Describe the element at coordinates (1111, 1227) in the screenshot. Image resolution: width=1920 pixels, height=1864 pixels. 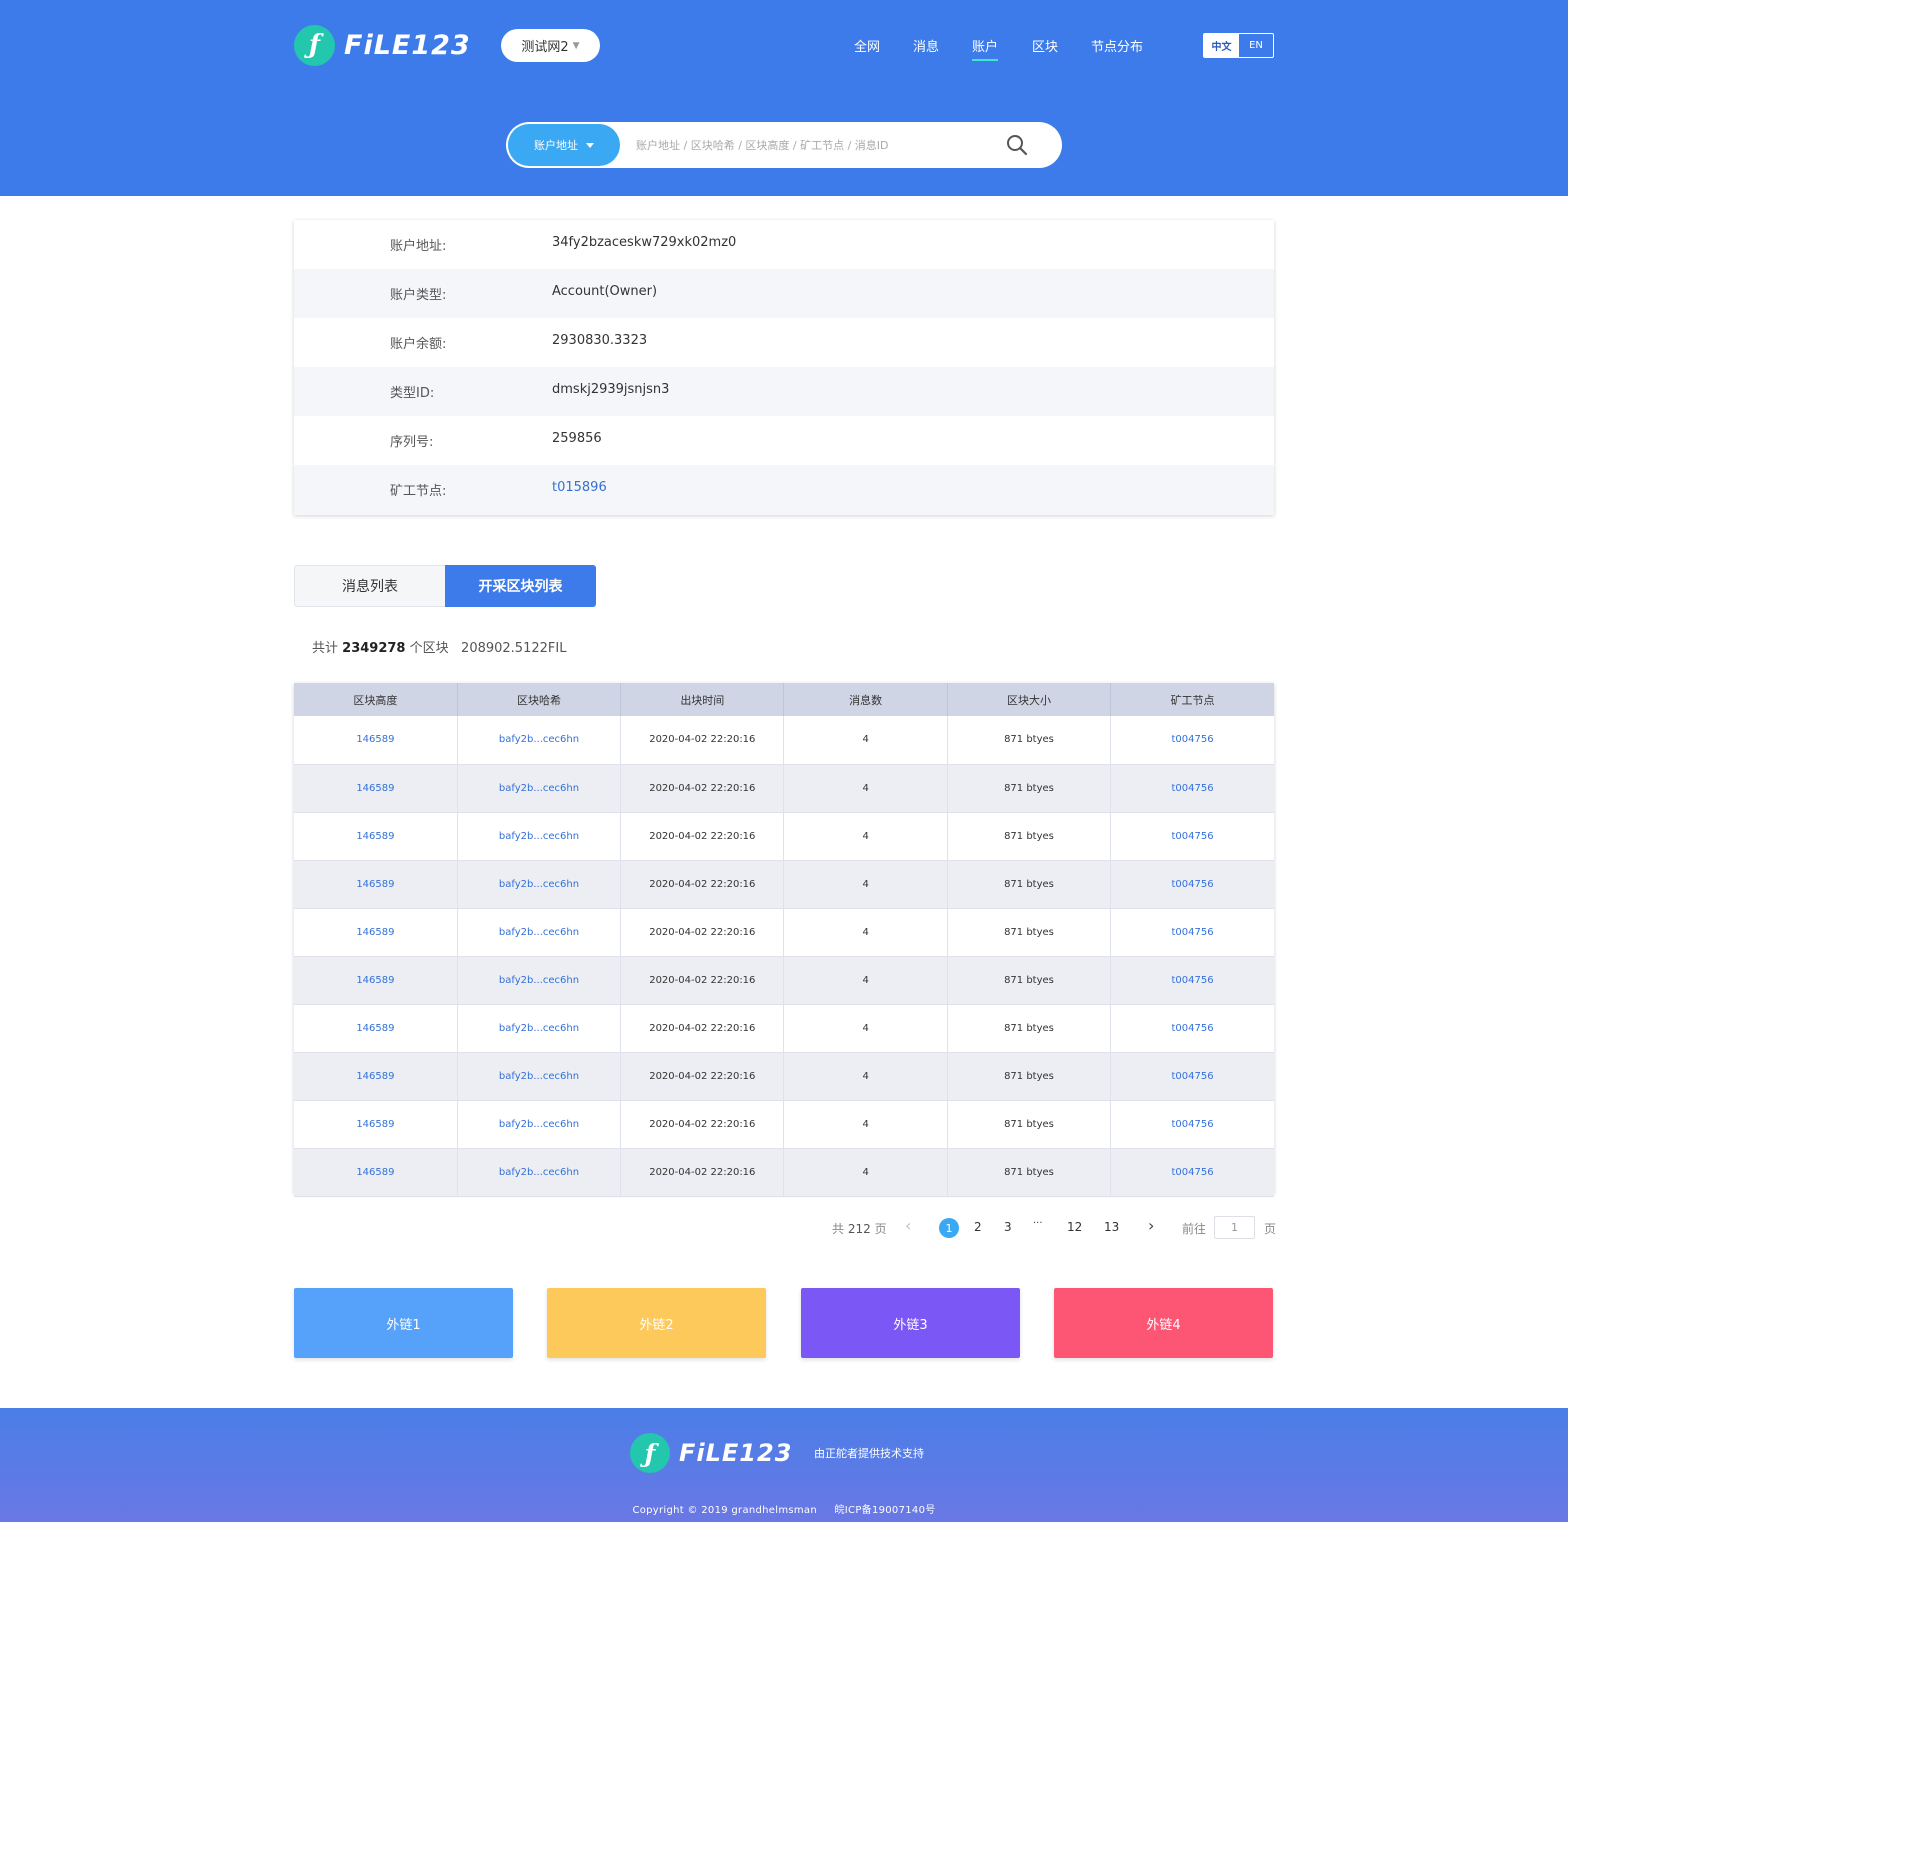
I see `page-button: 13` at that location.